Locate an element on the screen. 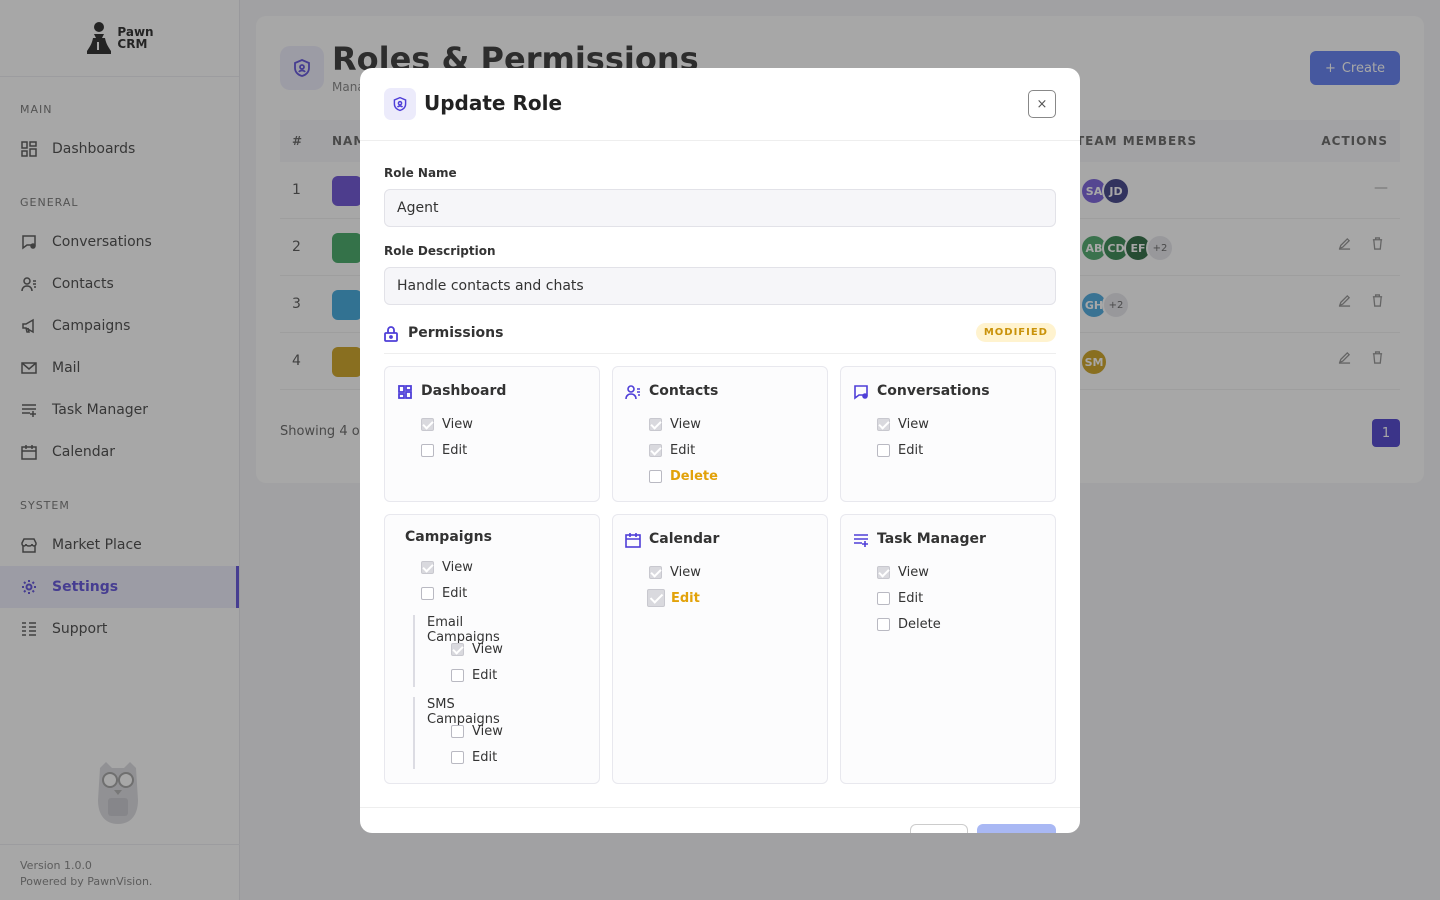  conversation-icon is located at coordinates (861, 392).